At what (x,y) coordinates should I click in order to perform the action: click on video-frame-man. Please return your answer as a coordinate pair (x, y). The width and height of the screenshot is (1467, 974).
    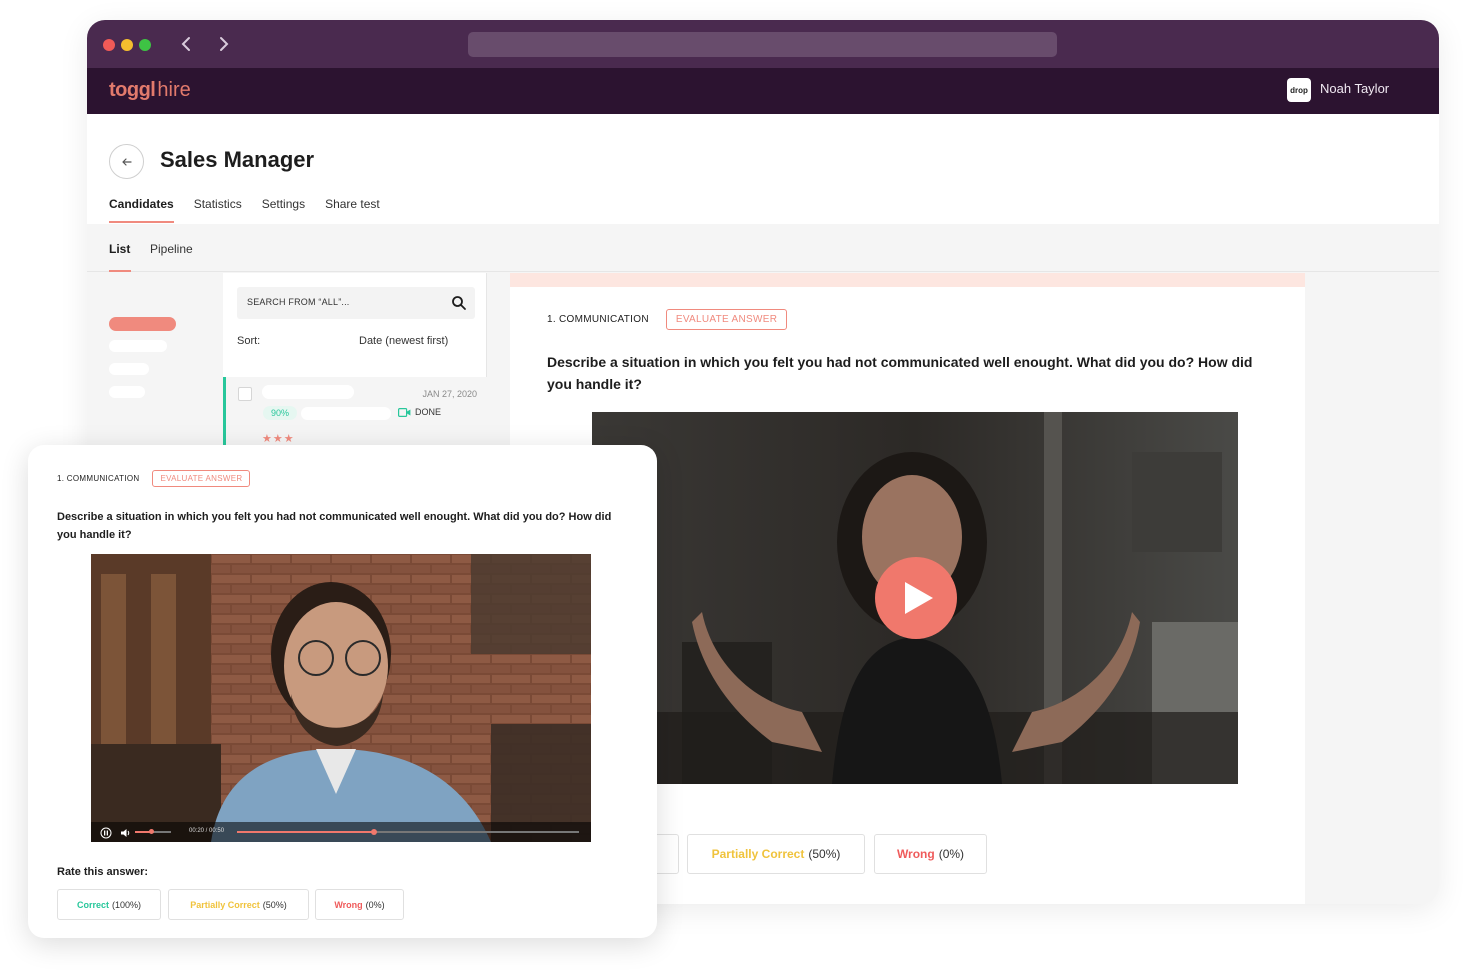
    Looking at the image, I should click on (341, 698).